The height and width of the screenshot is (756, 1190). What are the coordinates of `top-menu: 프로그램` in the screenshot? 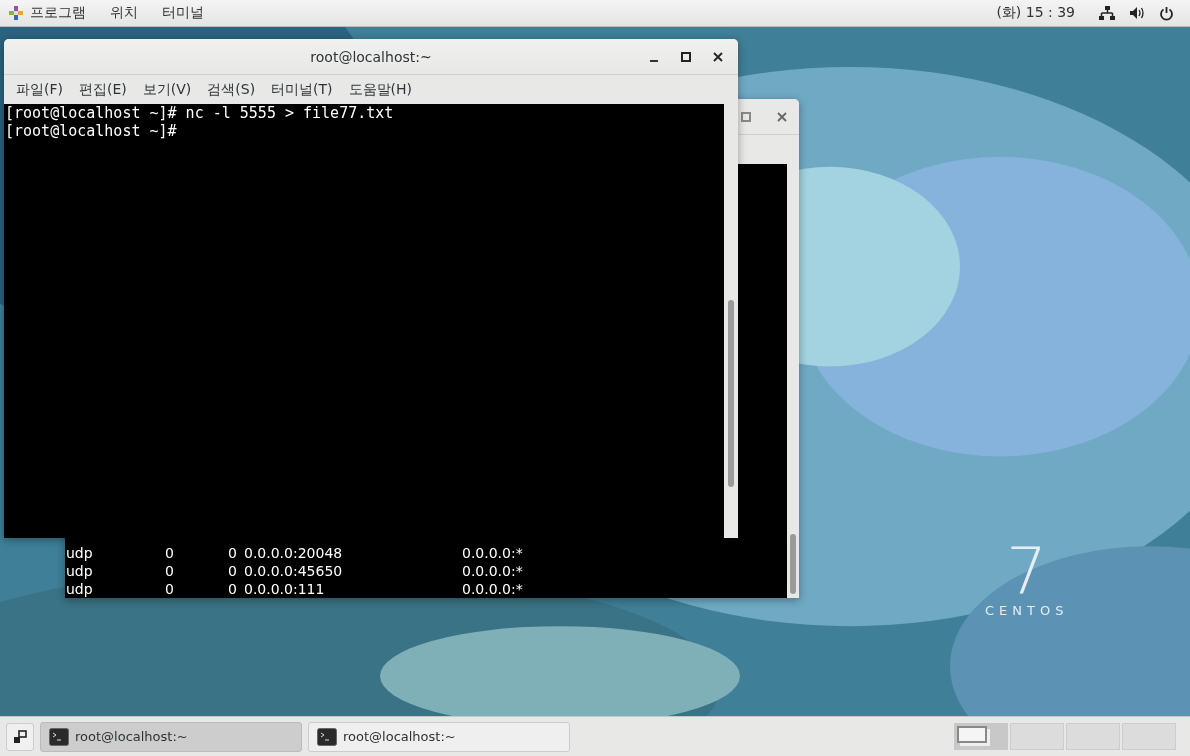 It's located at (58, 13).